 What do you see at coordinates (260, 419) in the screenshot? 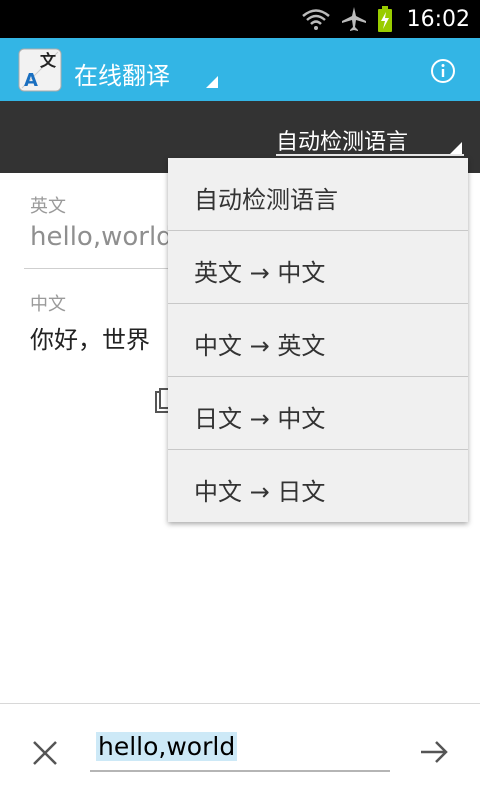
I see `dropdown-item-label: 日文 → 中文` at bounding box center [260, 419].